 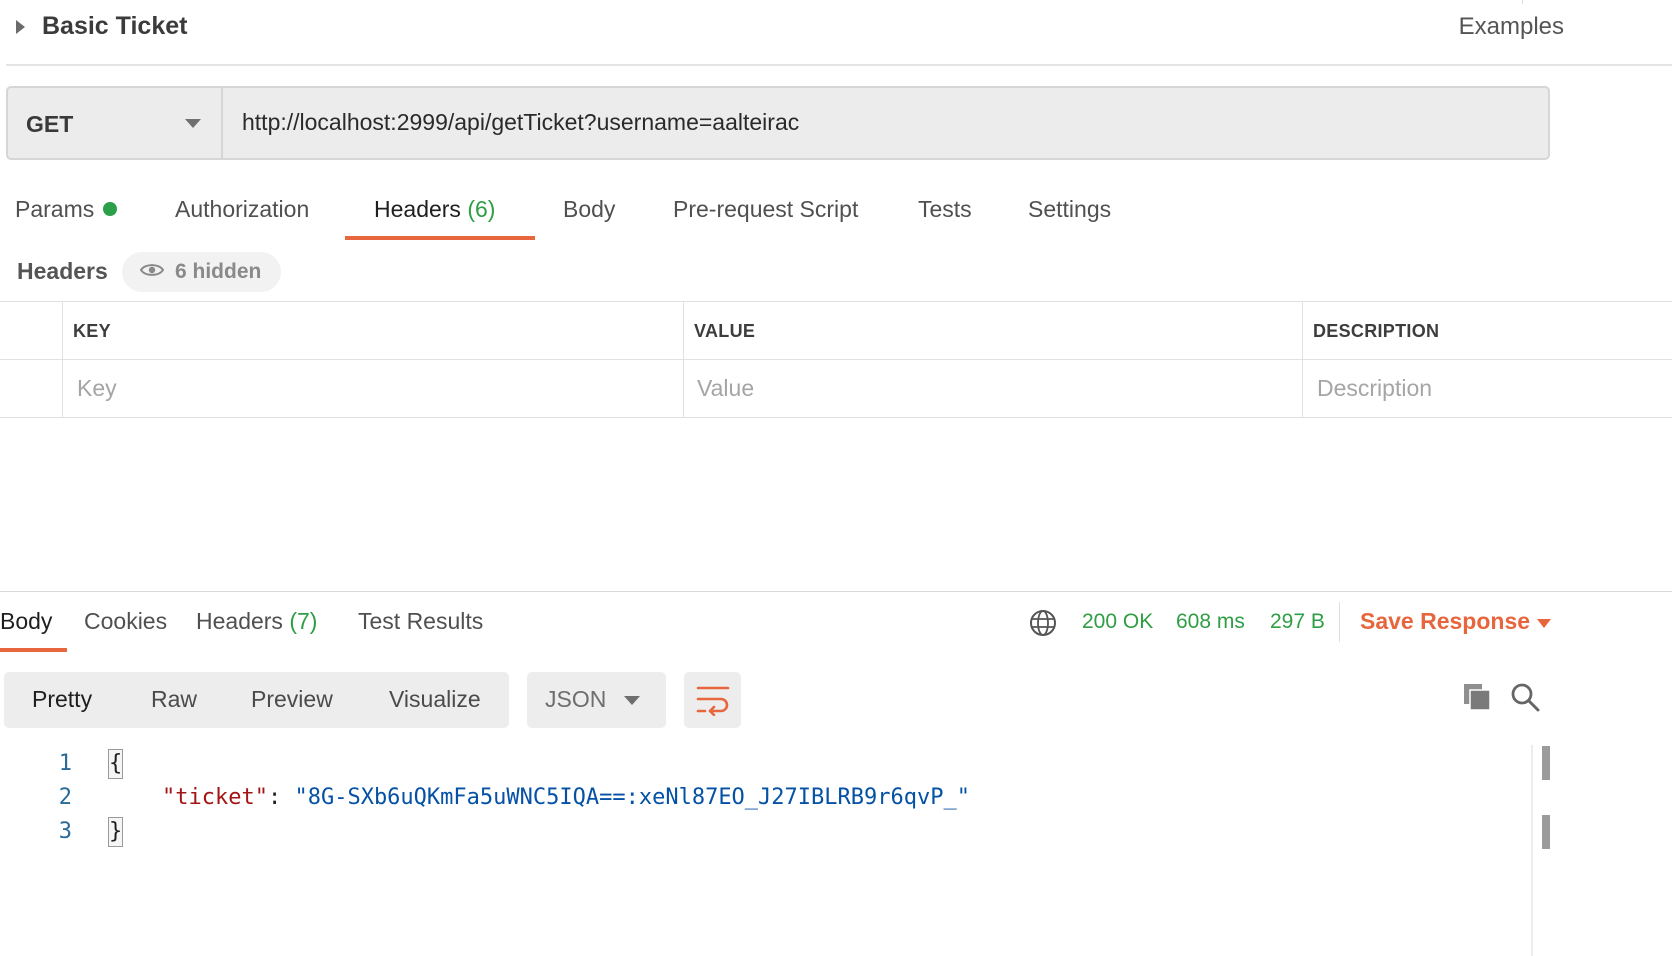 I want to click on tab-label: Pre-request Script, so click(x=766, y=209).